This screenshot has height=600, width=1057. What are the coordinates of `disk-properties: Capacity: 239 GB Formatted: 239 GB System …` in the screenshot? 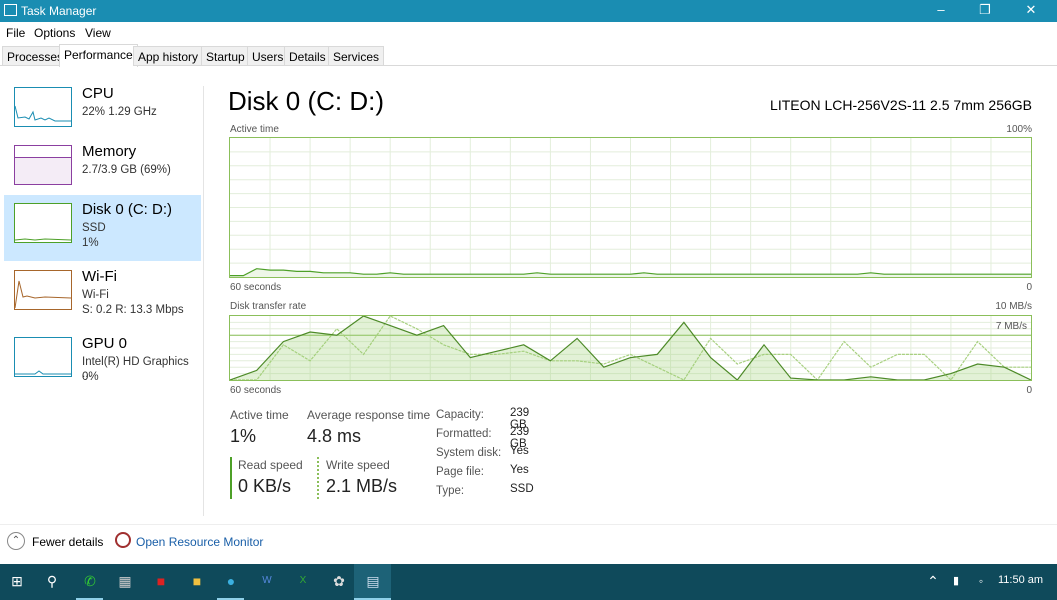 It's located at (485, 454).